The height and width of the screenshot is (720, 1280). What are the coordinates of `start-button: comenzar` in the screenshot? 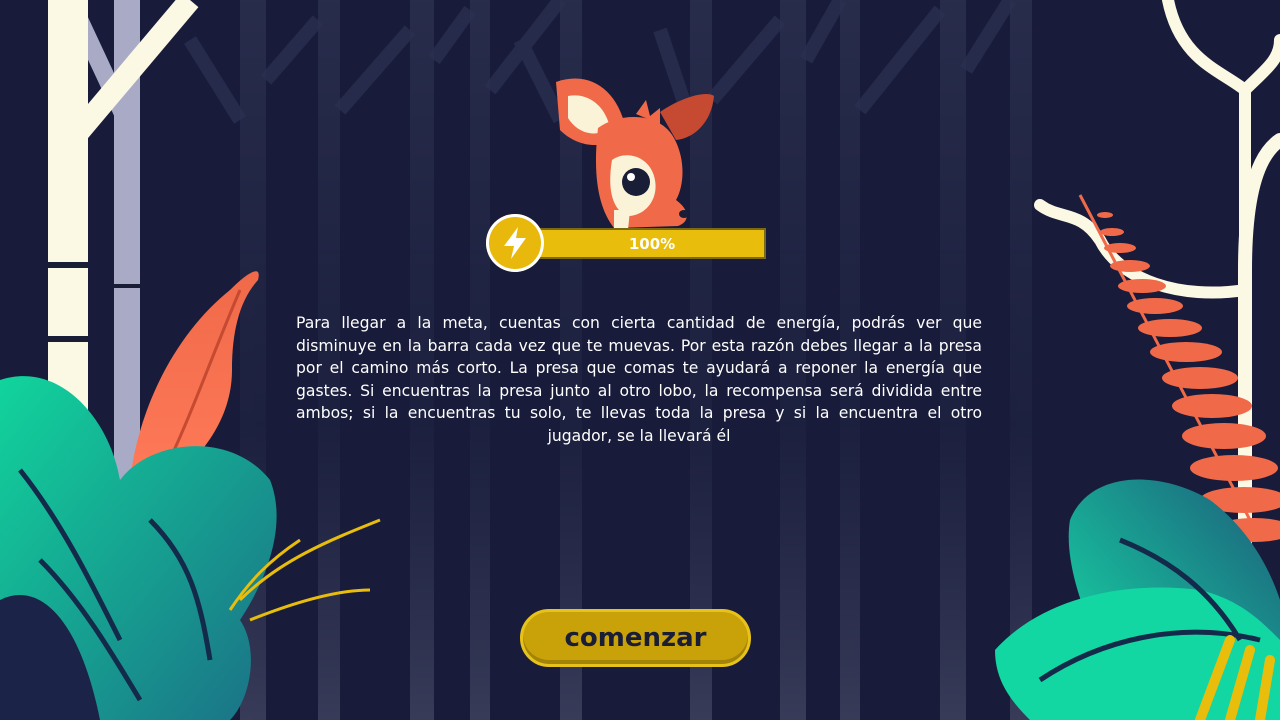 It's located at (635, 638).